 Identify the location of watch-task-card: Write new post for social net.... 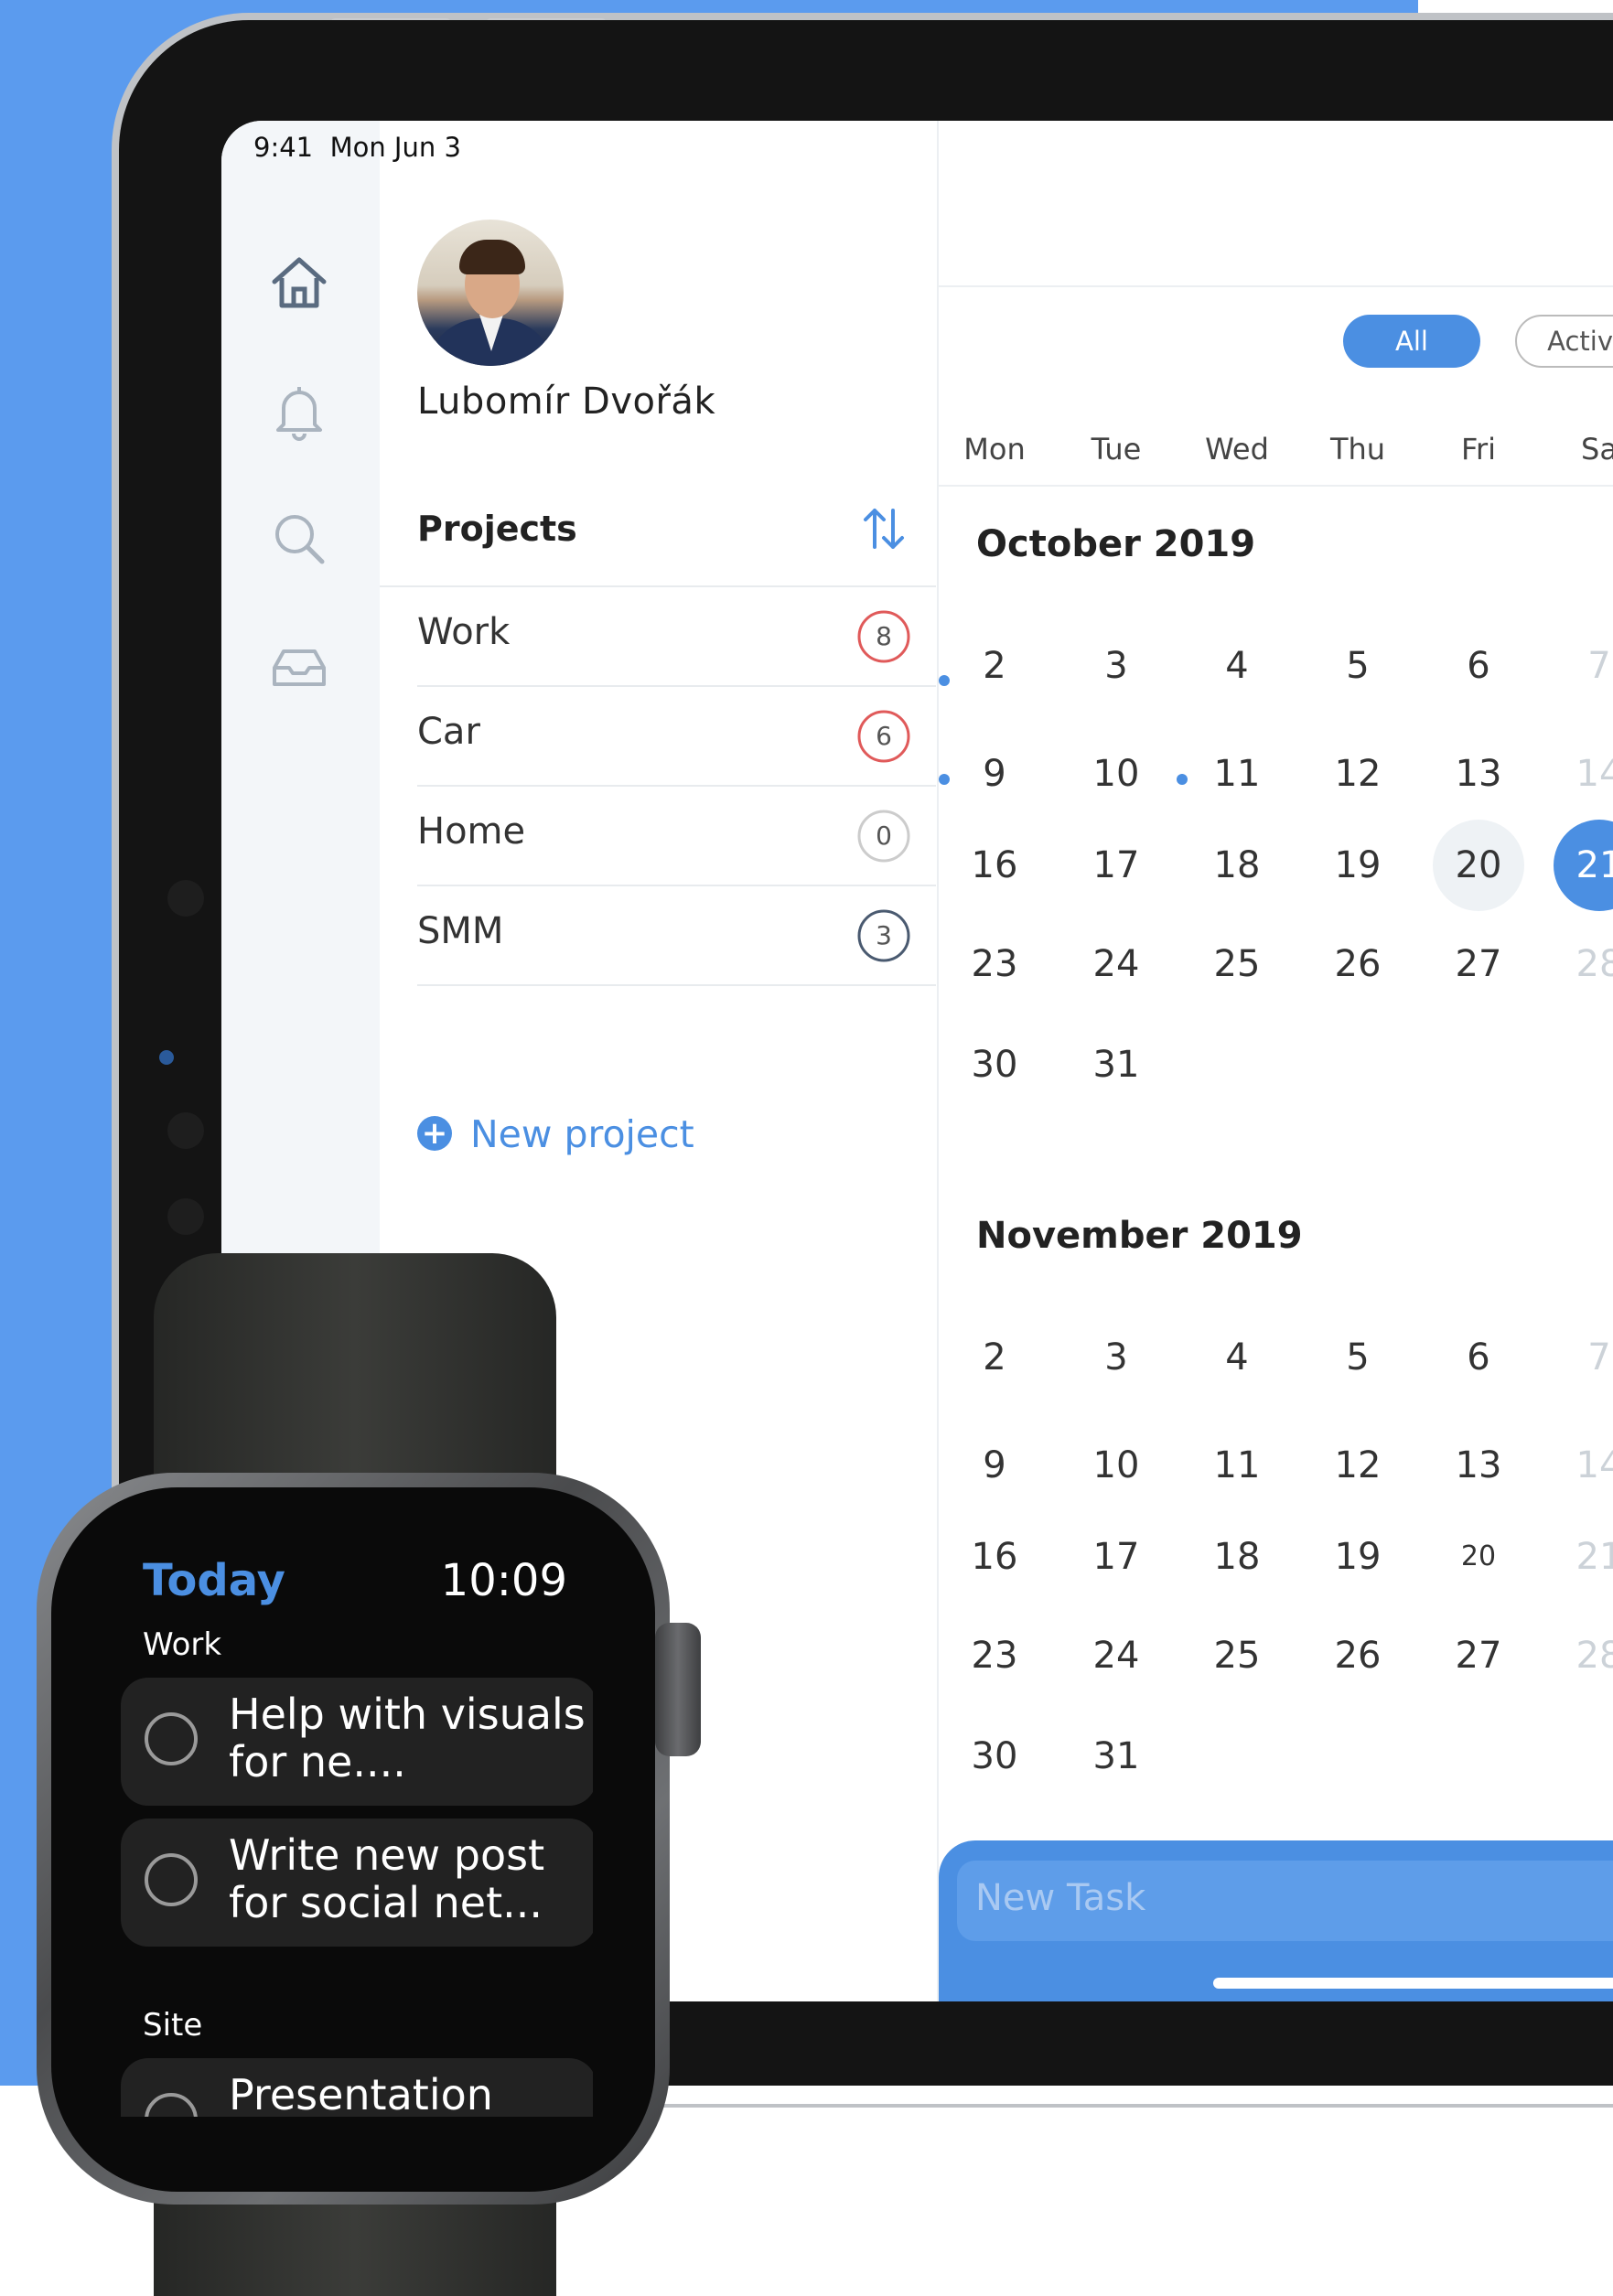
(357, 1883).